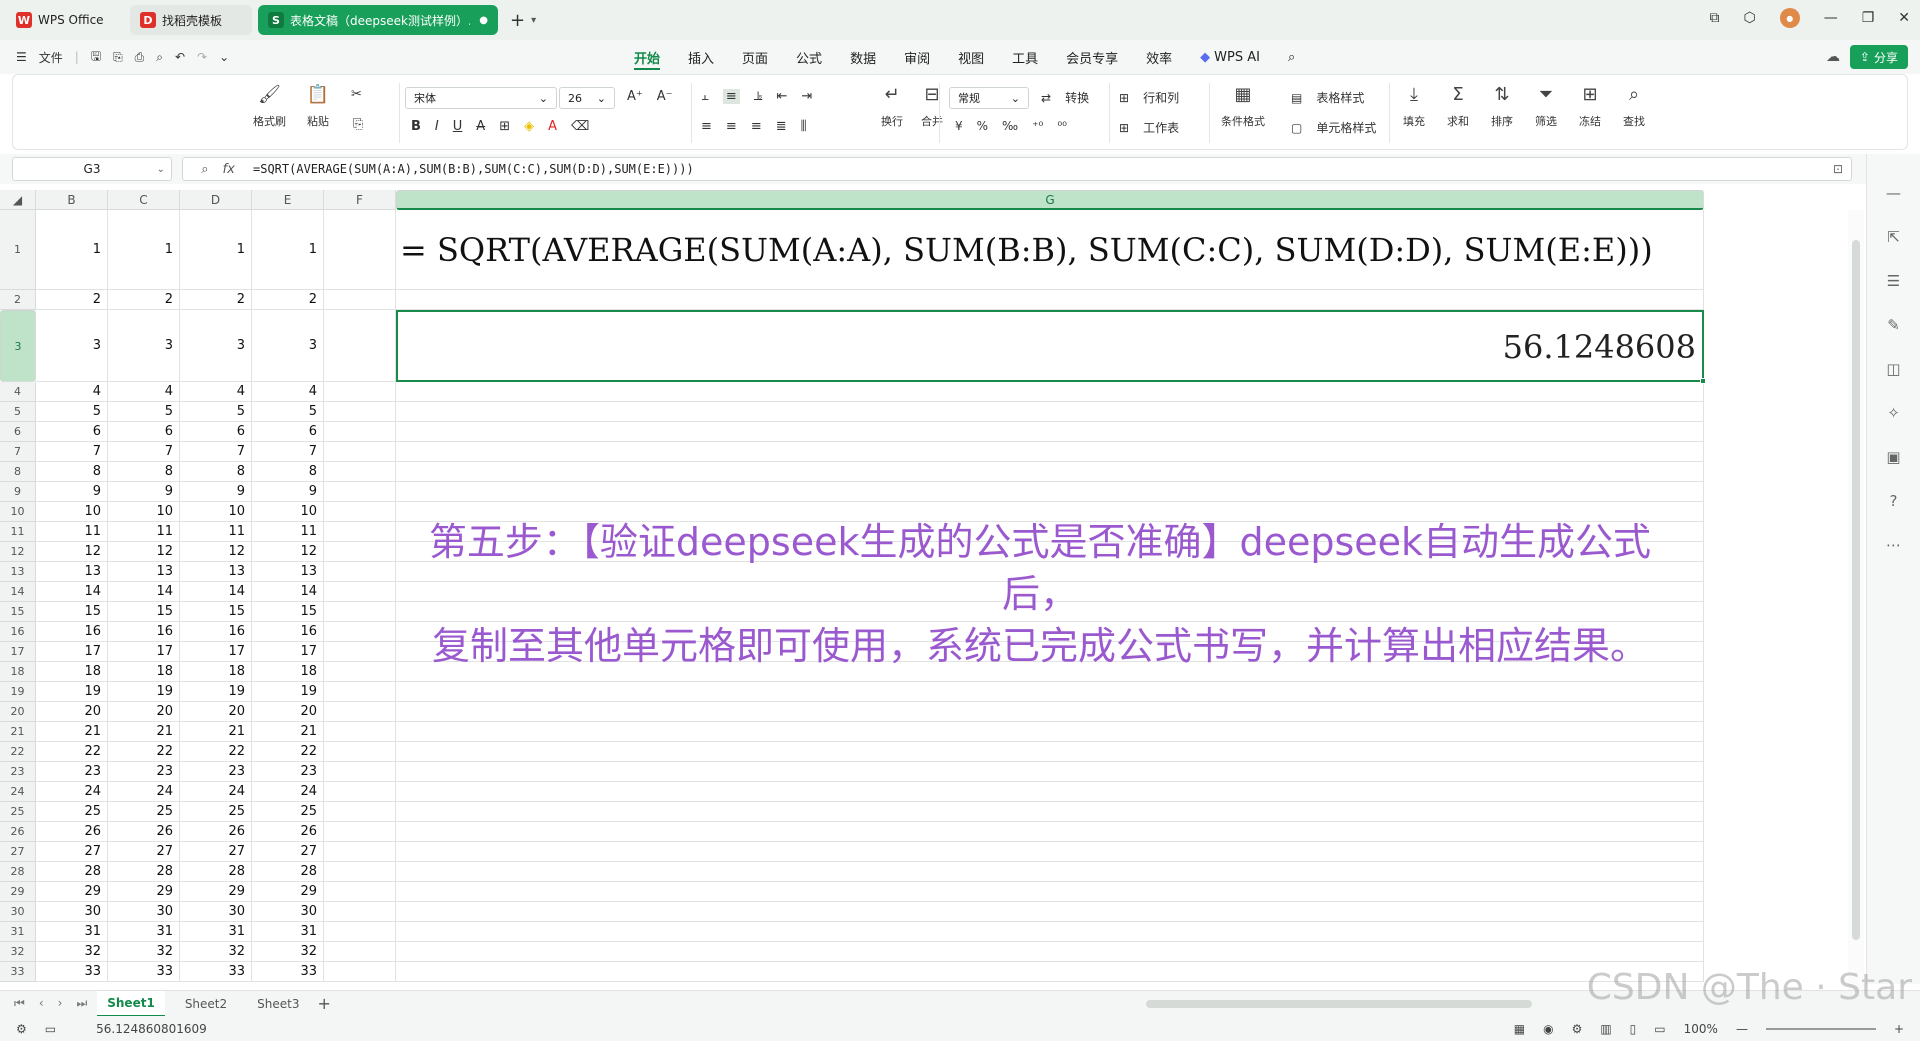  Describe the element at coordinates (288, 912) in the screenshot. I see `cell: 30` at that location.